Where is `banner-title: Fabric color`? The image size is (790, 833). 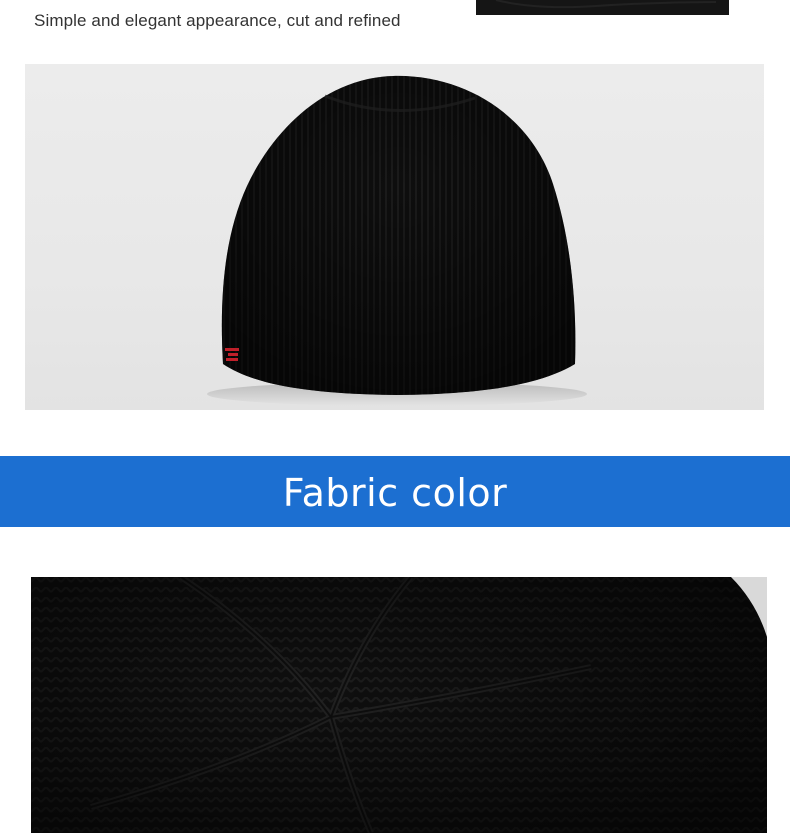 banner-title: Fabric color is located at coordinates (395, 492).